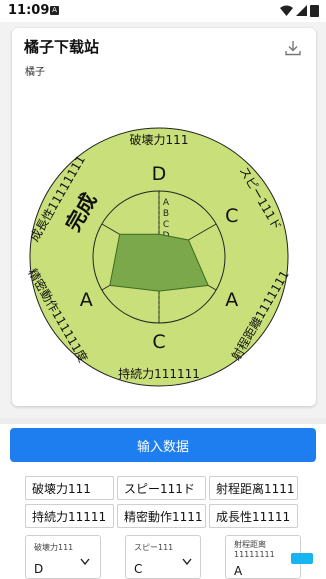  I want to click on download-icon, so click(293, 48).